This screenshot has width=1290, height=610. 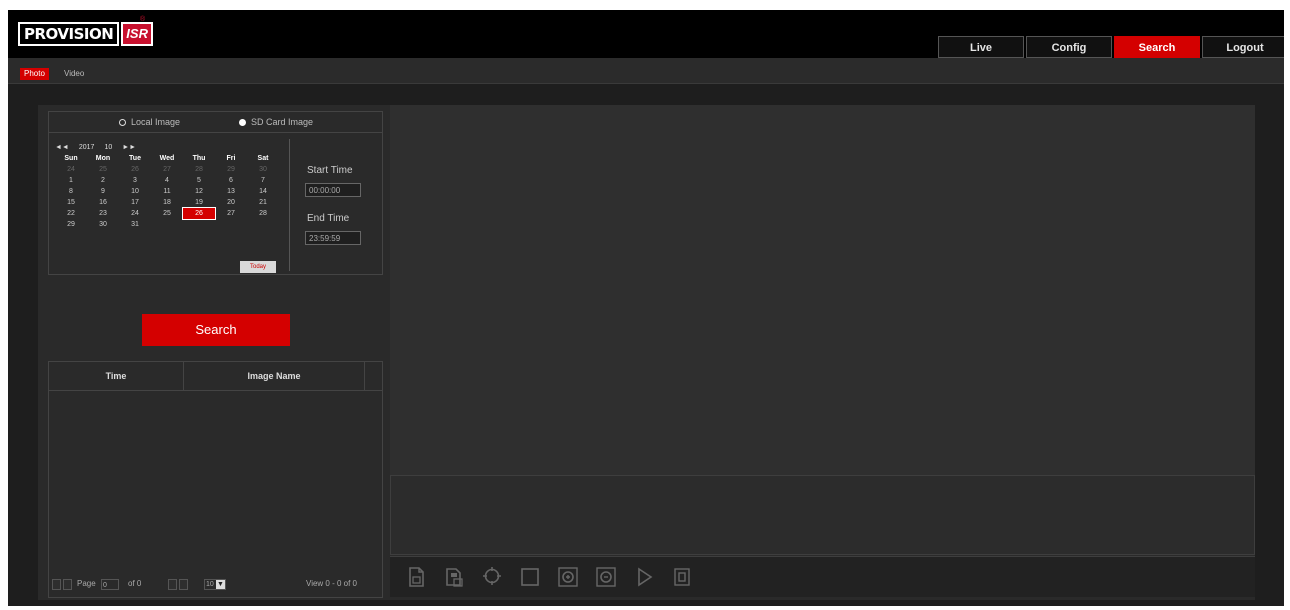 What do you see at coordinates (108, 147) in the screenshot?
I see `calendar-month: 10` at bounding box center [108, 147].